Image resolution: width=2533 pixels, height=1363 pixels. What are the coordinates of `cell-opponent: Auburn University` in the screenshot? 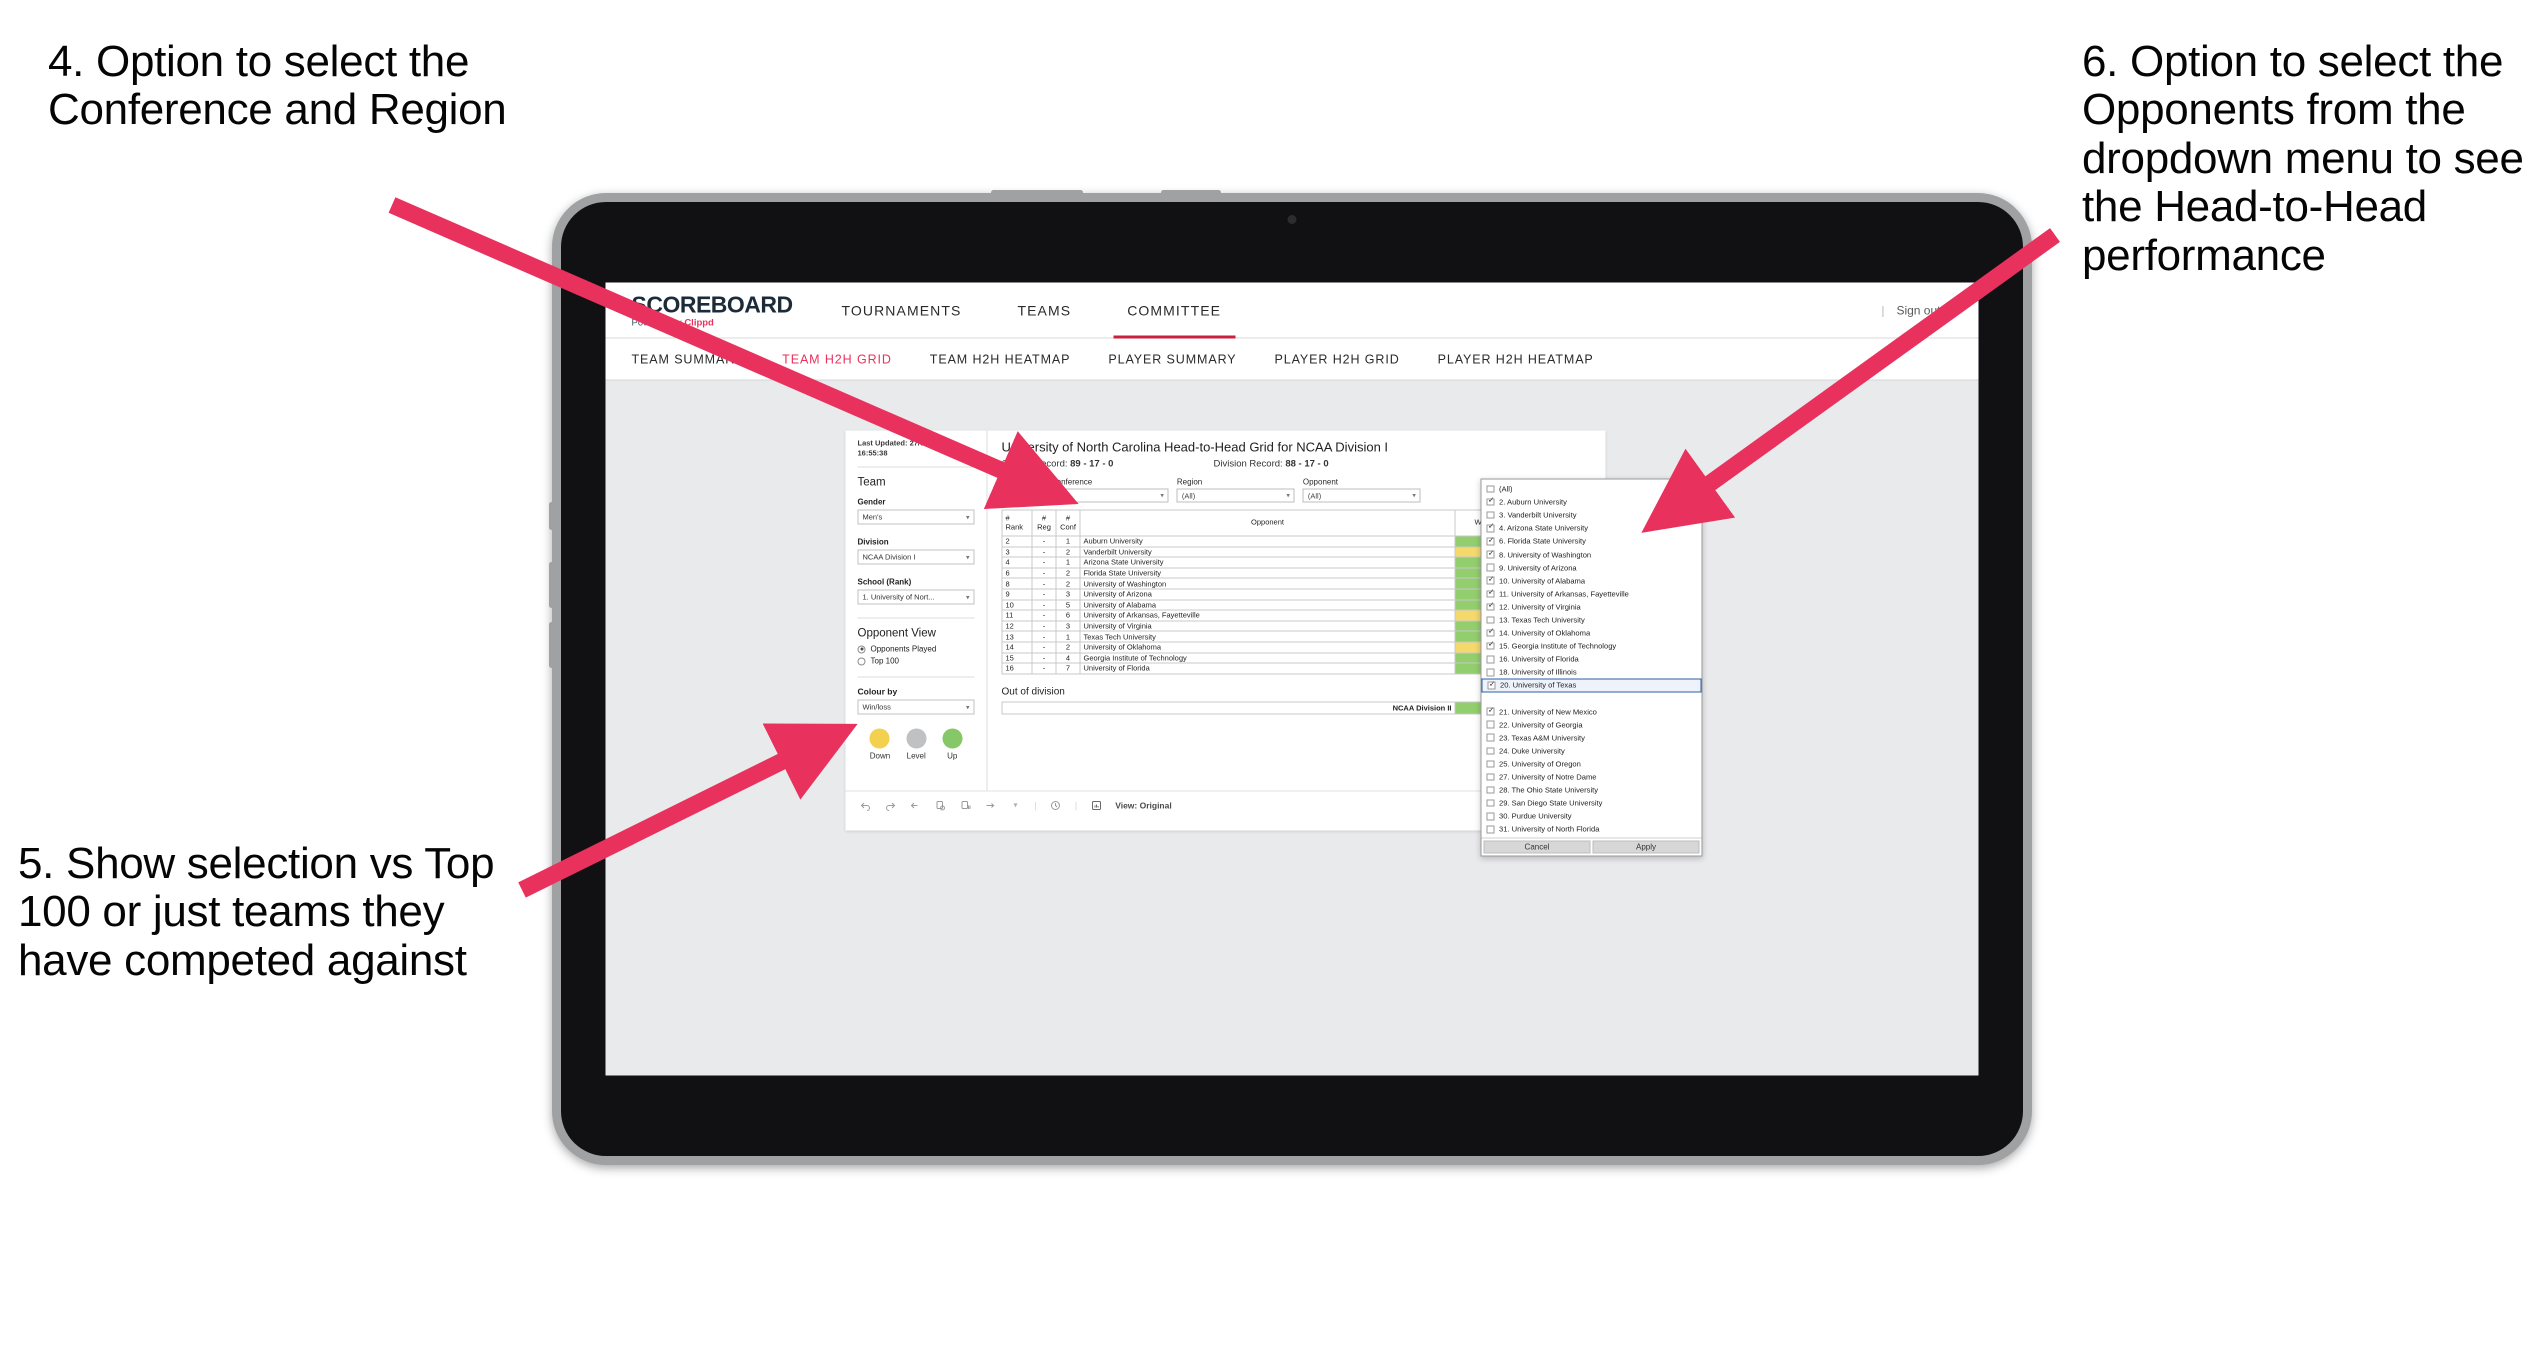 It's located at (1267, 541).